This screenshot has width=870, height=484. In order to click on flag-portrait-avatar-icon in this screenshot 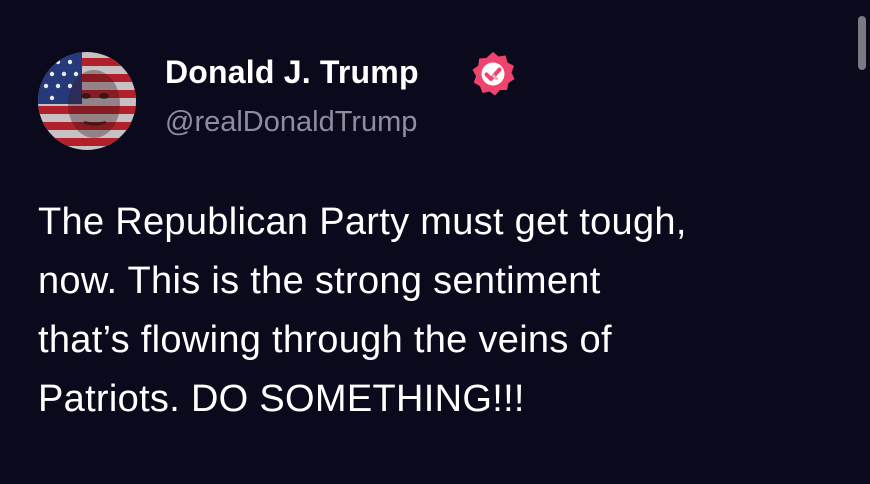, I will do `click(87, 101)`.